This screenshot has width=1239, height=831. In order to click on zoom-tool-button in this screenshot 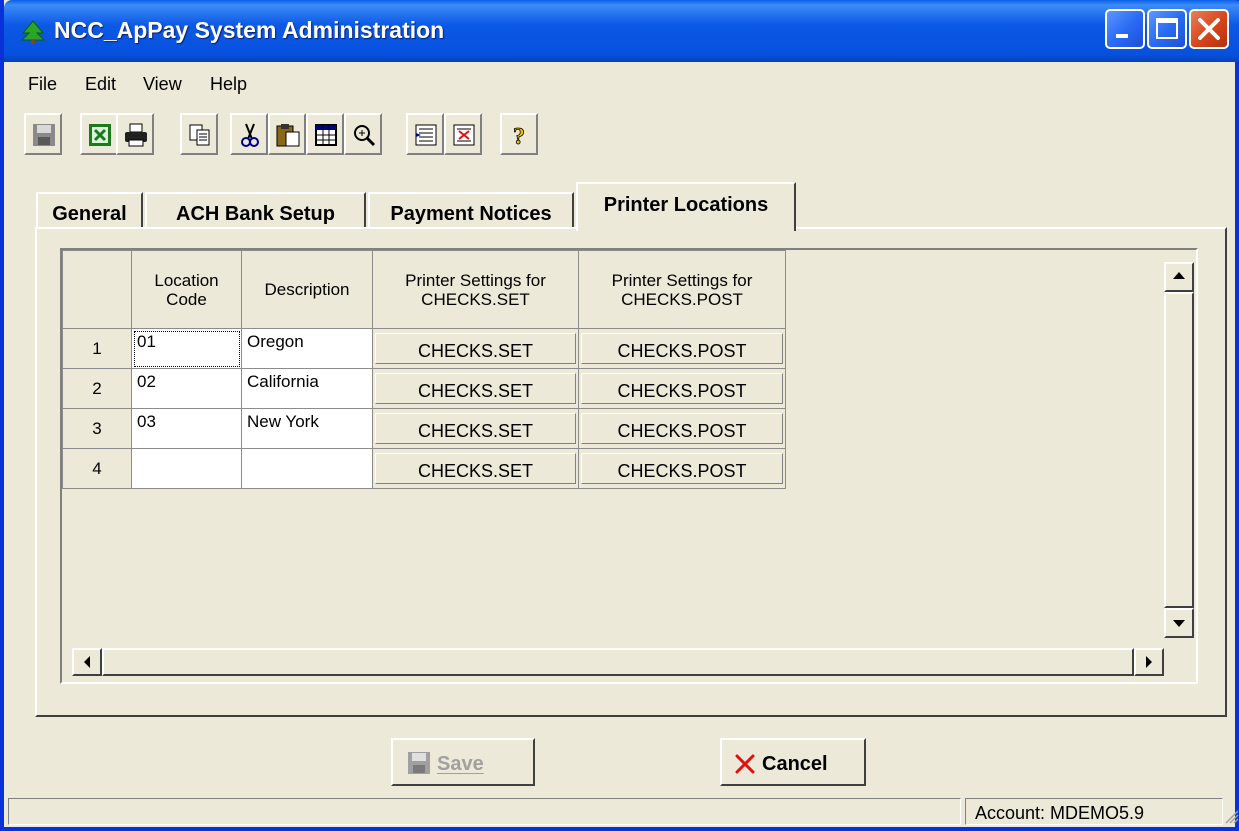, I will do `click(363, 134)`.